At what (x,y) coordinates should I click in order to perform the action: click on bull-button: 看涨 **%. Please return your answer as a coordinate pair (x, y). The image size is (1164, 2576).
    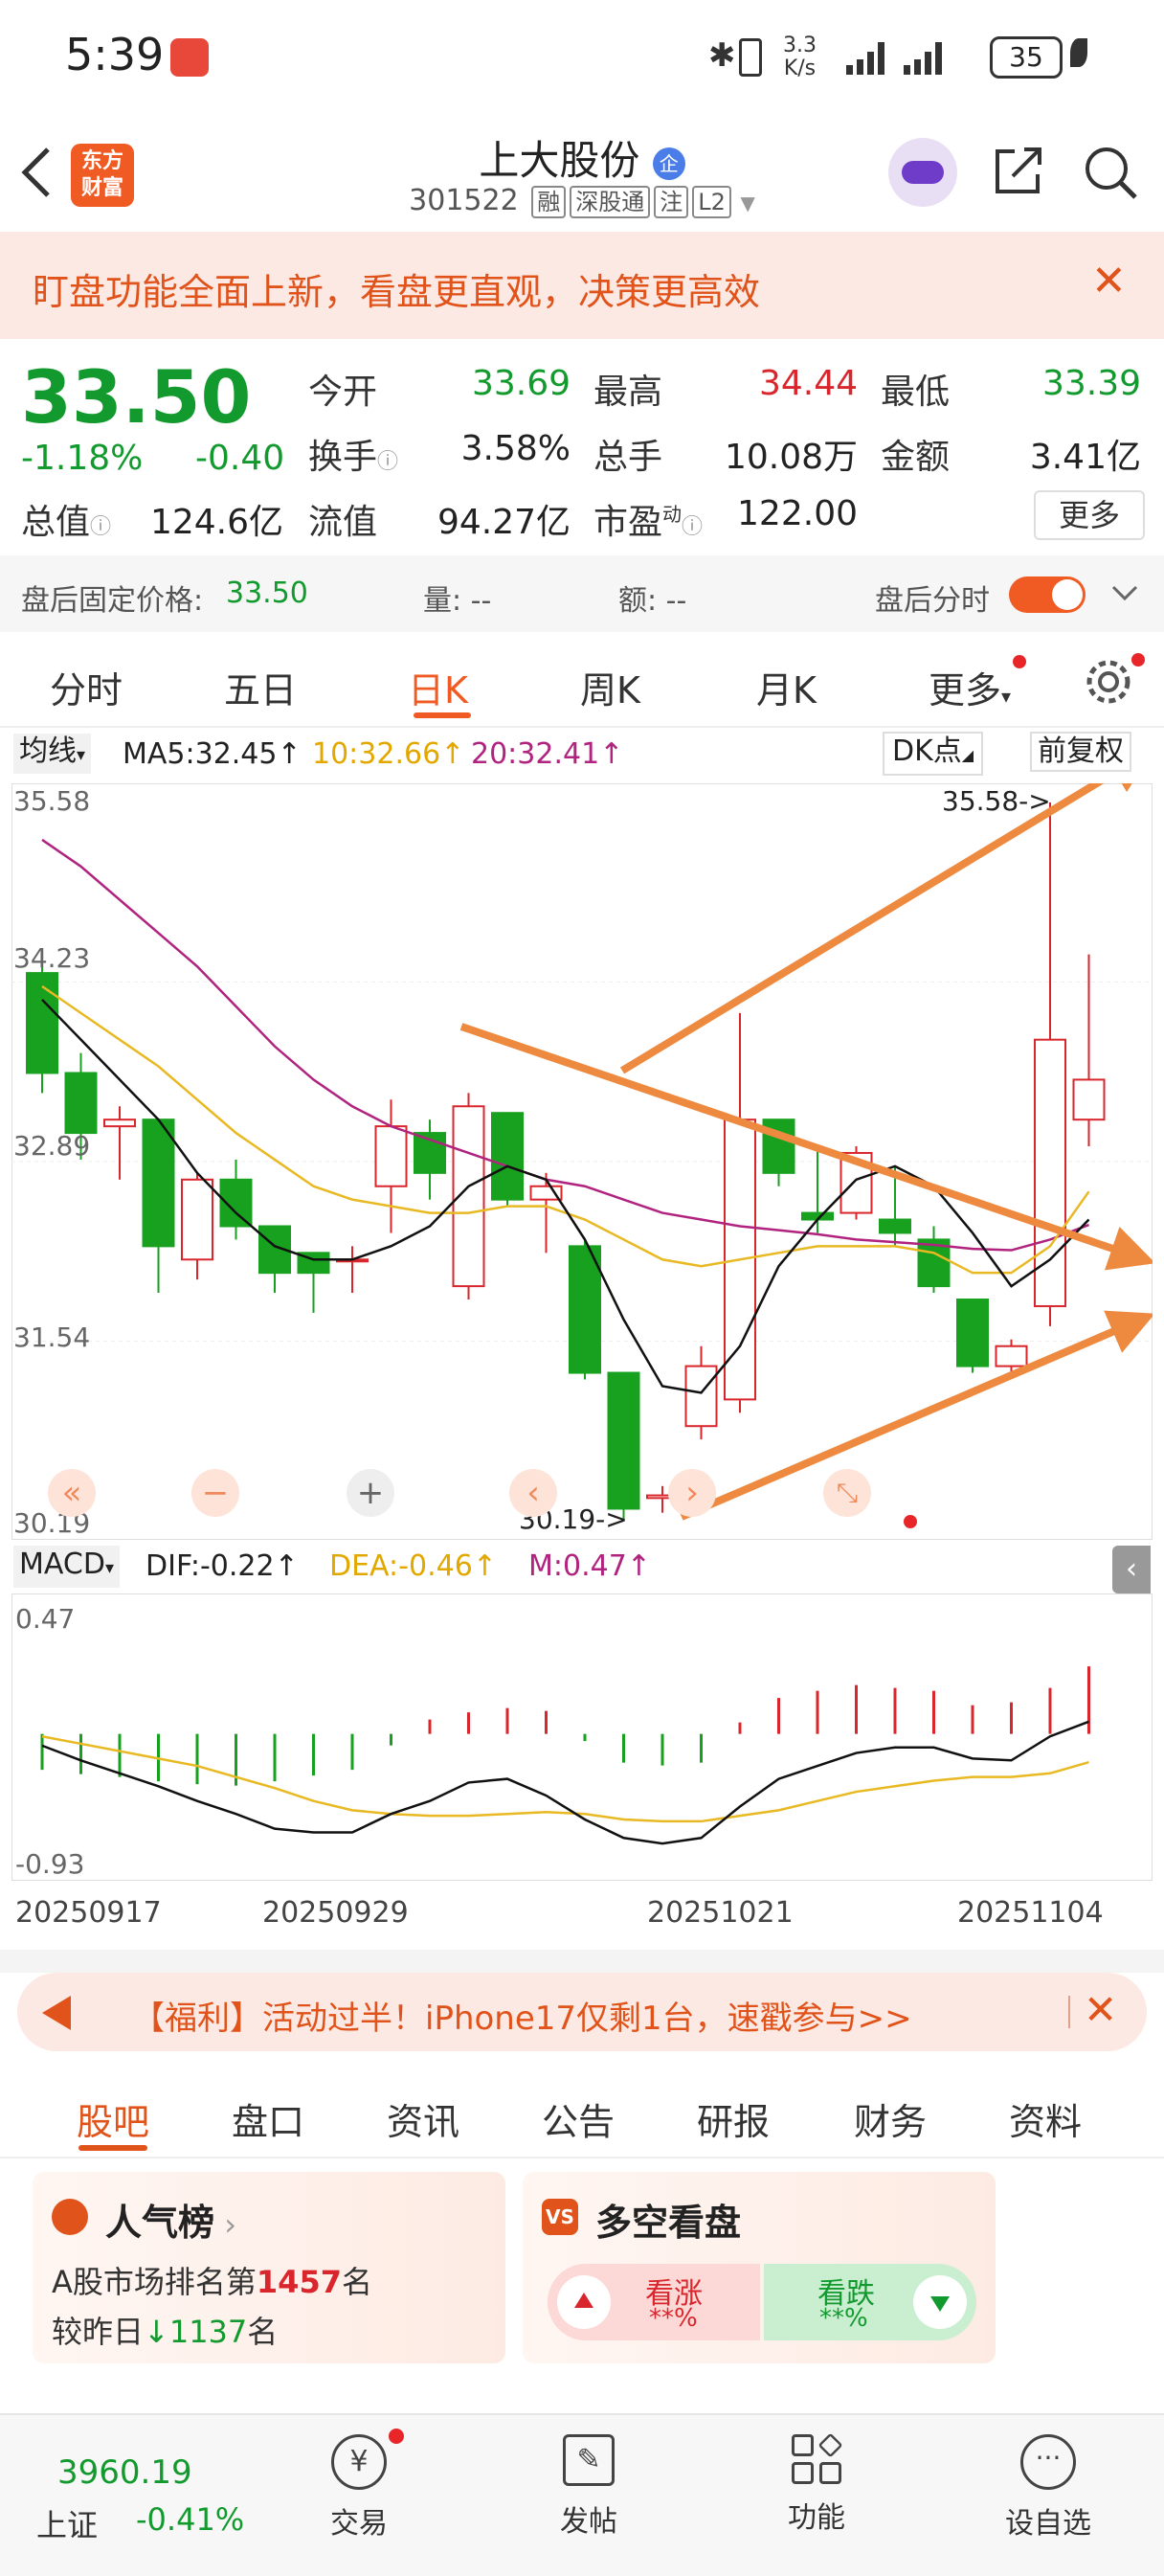
    Looking at the image, I should click on (654, 2302).